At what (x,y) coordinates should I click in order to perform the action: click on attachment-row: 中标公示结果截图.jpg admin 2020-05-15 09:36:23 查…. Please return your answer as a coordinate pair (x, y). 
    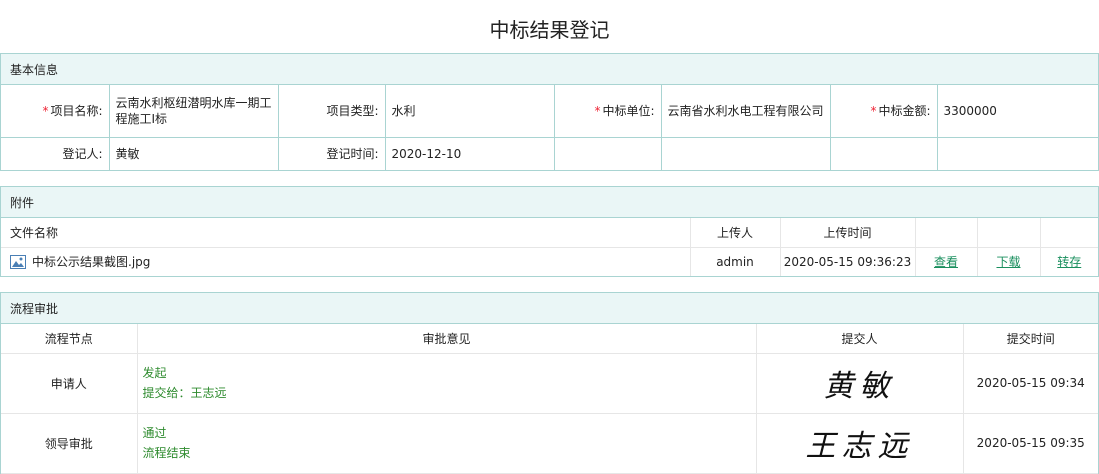
    Looking at the image, I should click on (549, 262).